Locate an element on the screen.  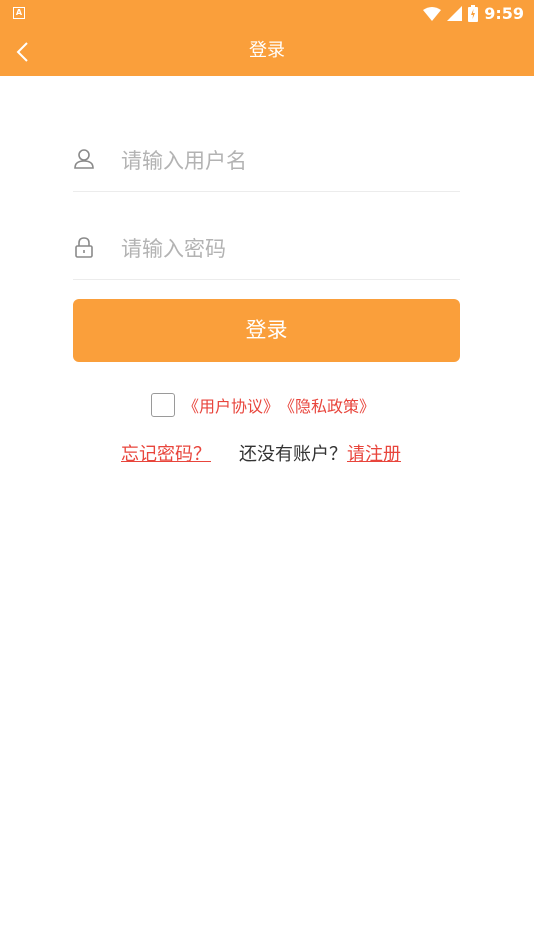
privacy-policy-link: 《隐私政策》 is located at coordinates (327, 405).